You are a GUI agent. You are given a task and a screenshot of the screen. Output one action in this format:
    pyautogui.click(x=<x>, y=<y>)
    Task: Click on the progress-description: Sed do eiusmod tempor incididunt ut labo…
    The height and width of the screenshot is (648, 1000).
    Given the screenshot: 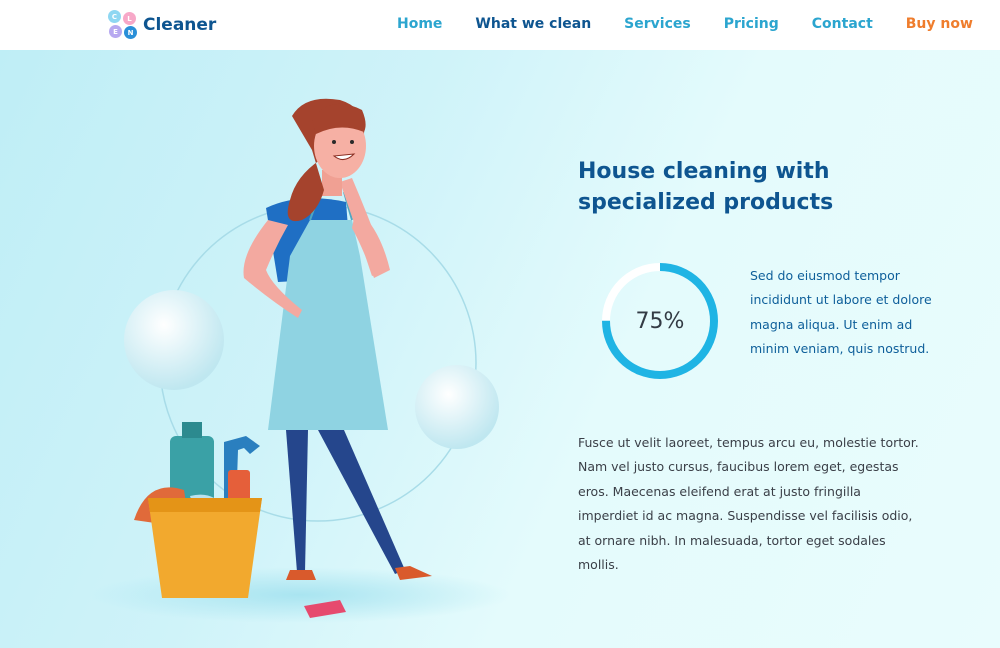 What is the action you would take?
    pyautogui.click(x=841, y=312)
    